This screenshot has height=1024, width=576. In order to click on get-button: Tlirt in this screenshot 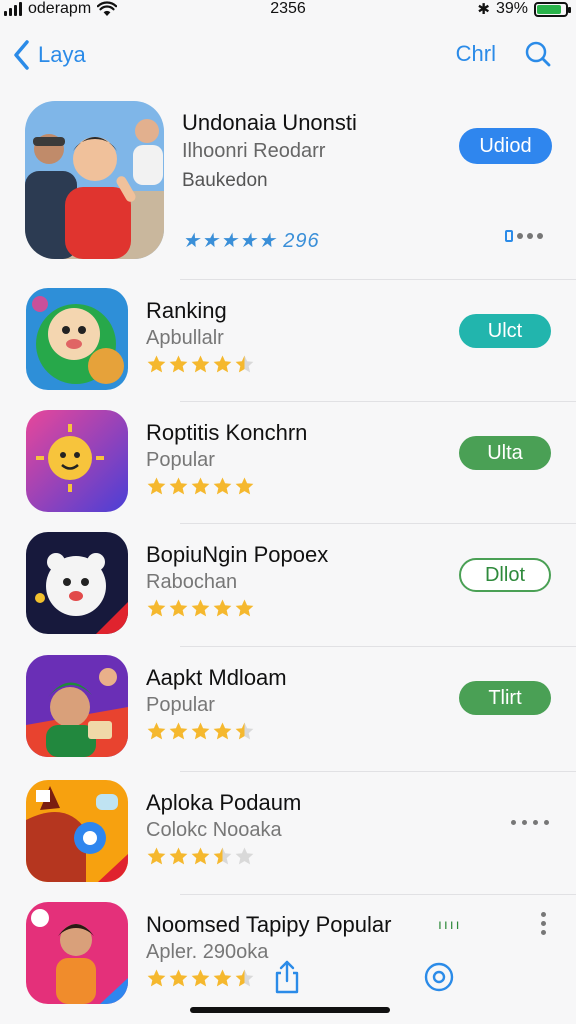, I will do `click(505, 698)`.